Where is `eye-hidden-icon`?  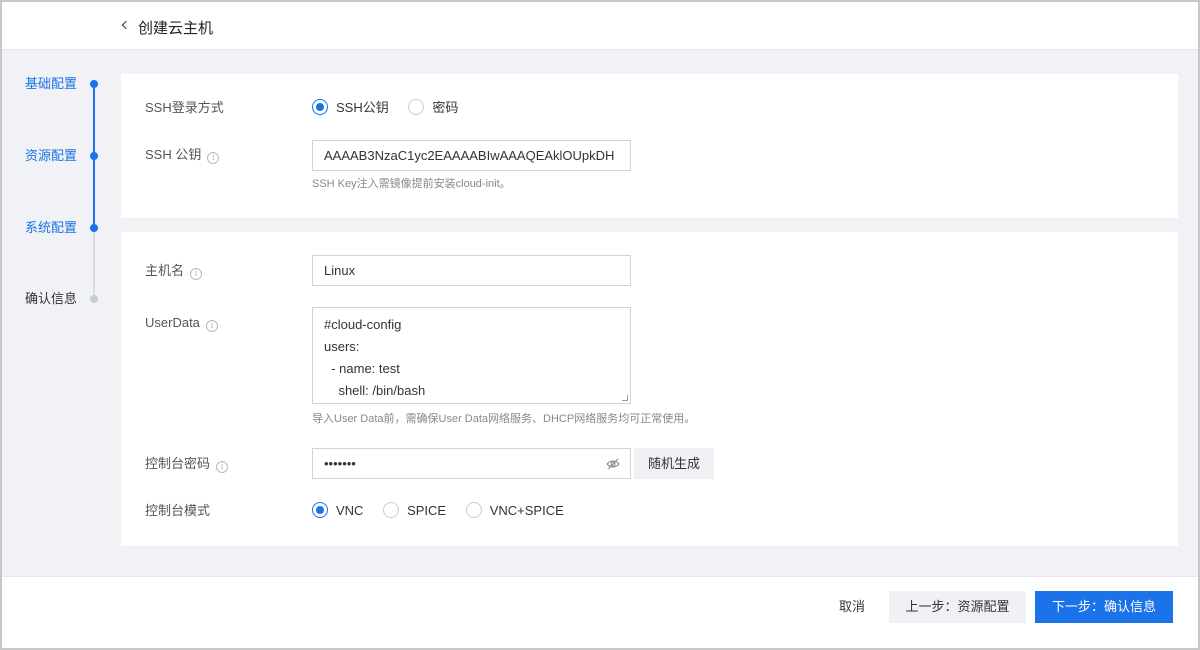 eye-hidden-icon is located at coordinates (613, 464).